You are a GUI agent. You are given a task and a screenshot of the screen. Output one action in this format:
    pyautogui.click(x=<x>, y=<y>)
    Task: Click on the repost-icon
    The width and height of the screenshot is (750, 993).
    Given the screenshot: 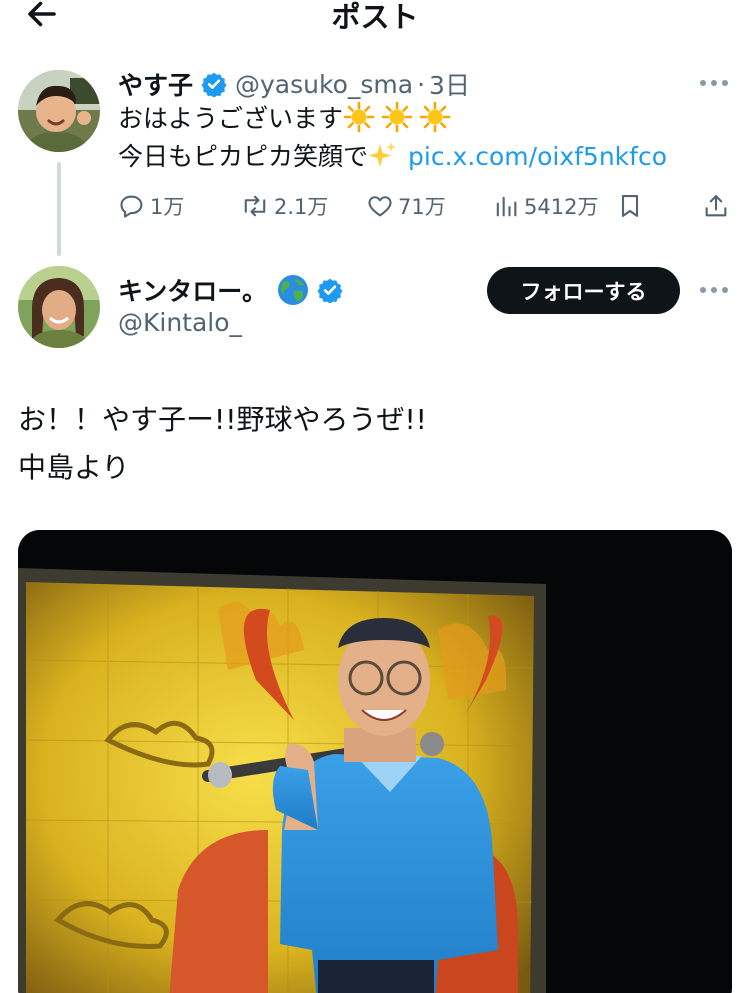 What is the action you would take?
    pyautogui.click(x=255, y=206)
    